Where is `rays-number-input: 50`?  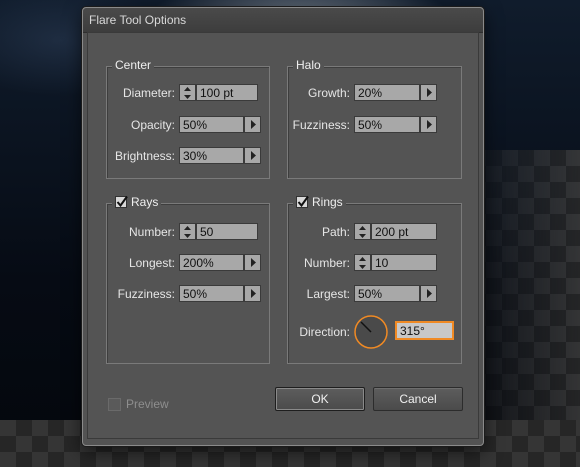
rays-number-input: 50 is located at coordinates (227, 231).